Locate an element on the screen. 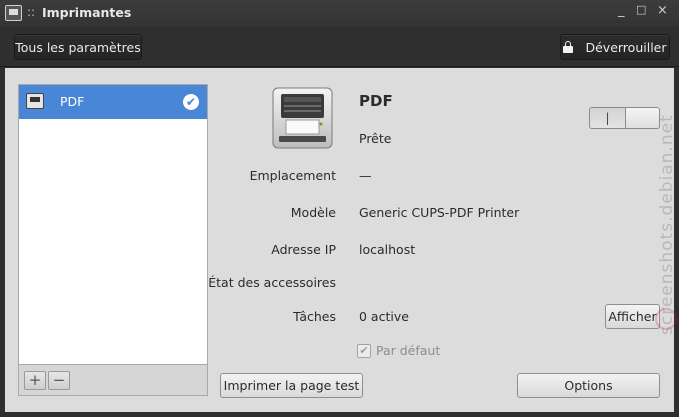 This screenshot has width=679, height=417. printer-enable-switch: | is located at coordinates (624, 118).